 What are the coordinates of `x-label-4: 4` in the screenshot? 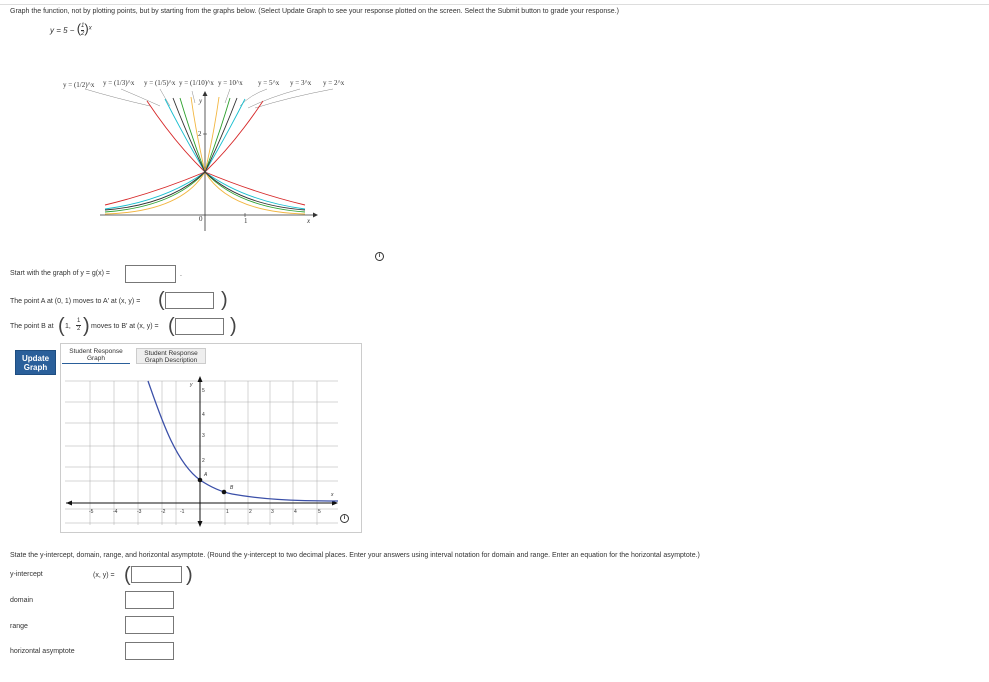 It's located at (295, 512).